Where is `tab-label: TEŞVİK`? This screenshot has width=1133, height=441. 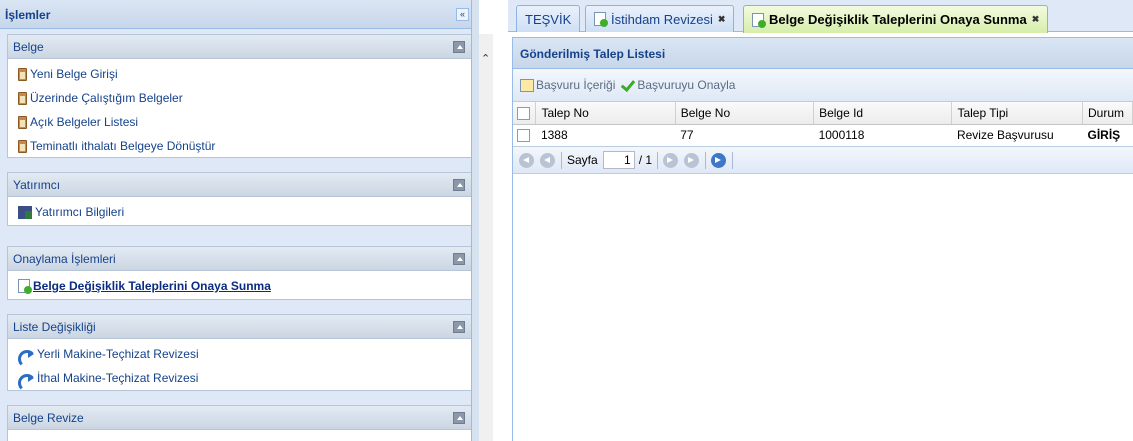
tab-label: TEŞVİK is located at coordinates (548, 19).